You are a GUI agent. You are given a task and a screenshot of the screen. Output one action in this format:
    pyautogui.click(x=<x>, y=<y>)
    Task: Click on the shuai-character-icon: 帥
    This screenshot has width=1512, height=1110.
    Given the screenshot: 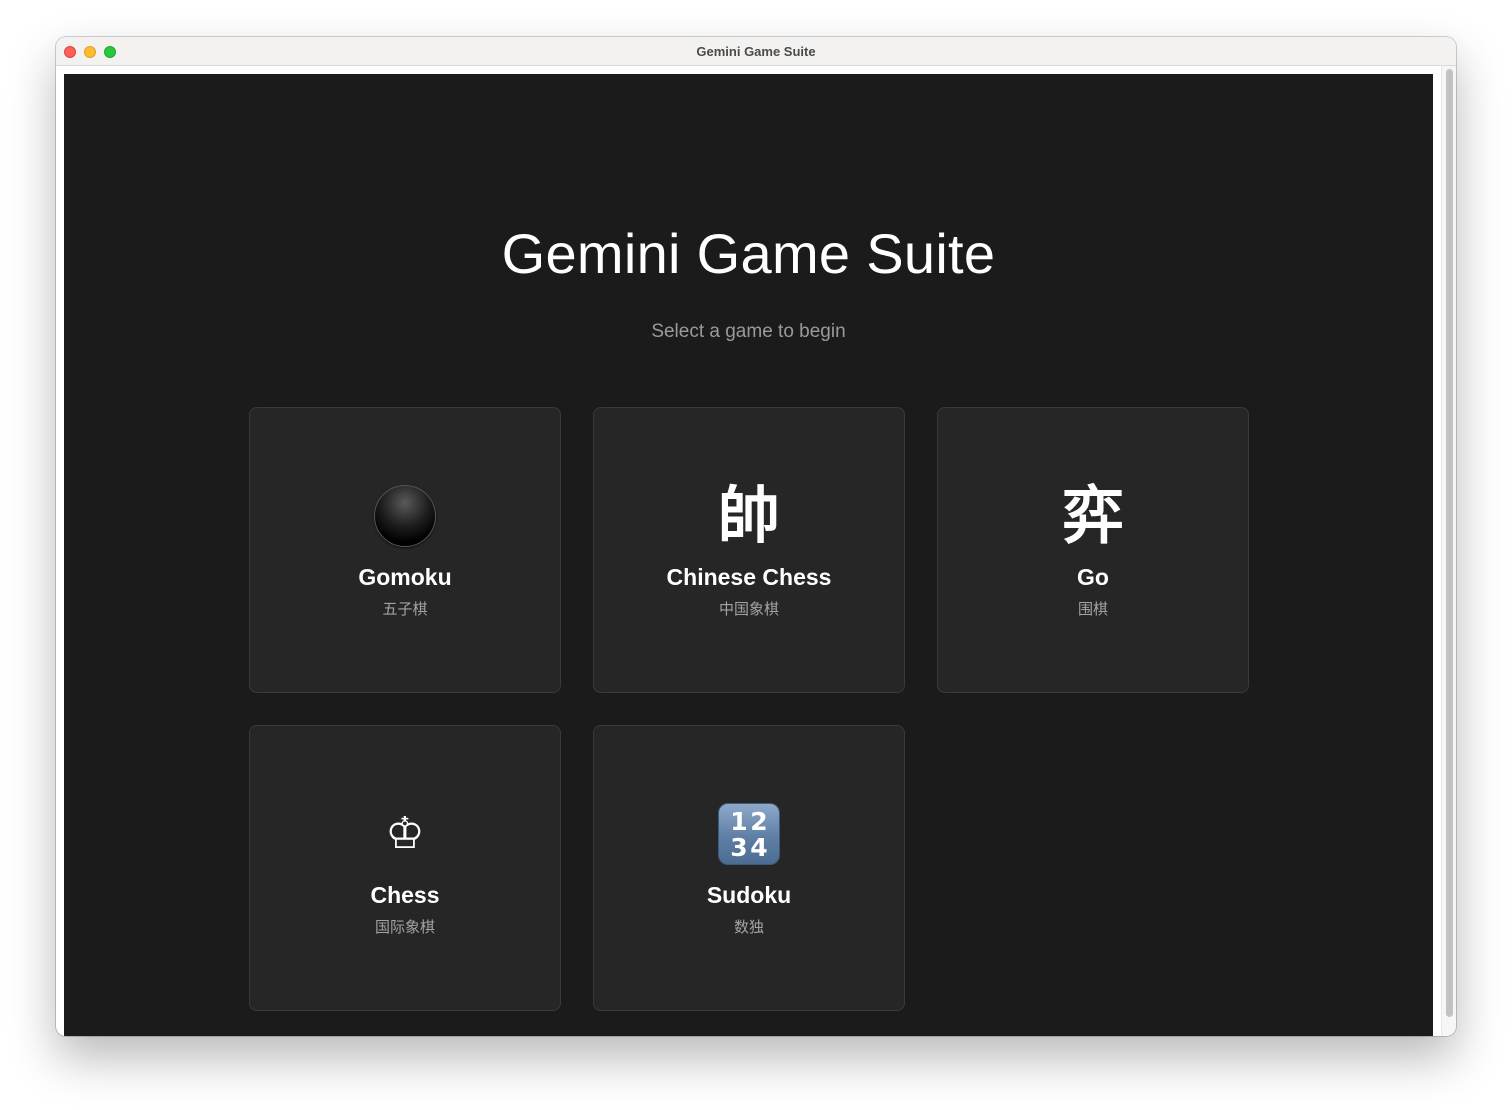 What is the action you would take?
    pyautogui.click(x=748, y=515)
    